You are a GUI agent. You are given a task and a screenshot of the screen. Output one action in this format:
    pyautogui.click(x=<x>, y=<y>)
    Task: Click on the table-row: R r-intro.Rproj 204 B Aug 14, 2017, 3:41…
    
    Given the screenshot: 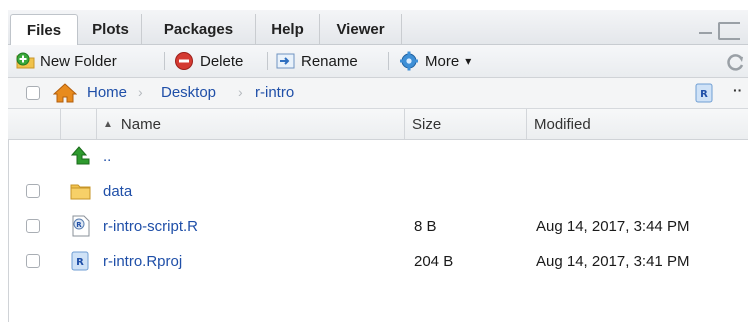 What is the action you would take?
    pyautogui.click(x=378, y=261)
    